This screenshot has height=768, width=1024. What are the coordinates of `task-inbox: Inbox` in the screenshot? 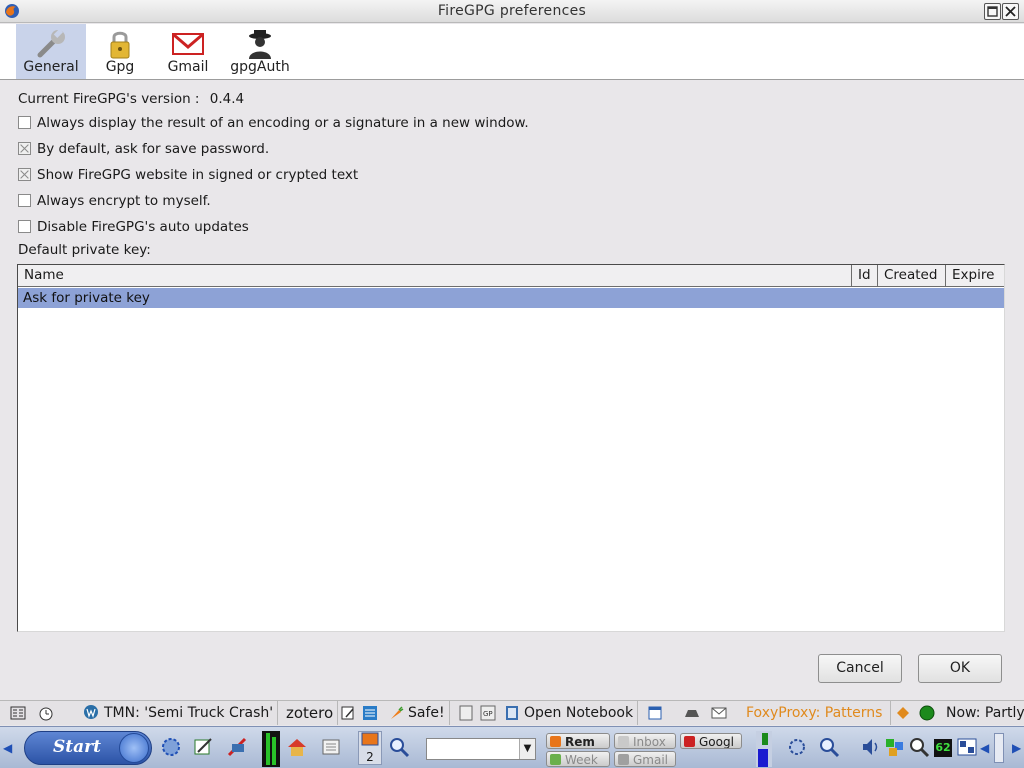 It's located at (645, 741).